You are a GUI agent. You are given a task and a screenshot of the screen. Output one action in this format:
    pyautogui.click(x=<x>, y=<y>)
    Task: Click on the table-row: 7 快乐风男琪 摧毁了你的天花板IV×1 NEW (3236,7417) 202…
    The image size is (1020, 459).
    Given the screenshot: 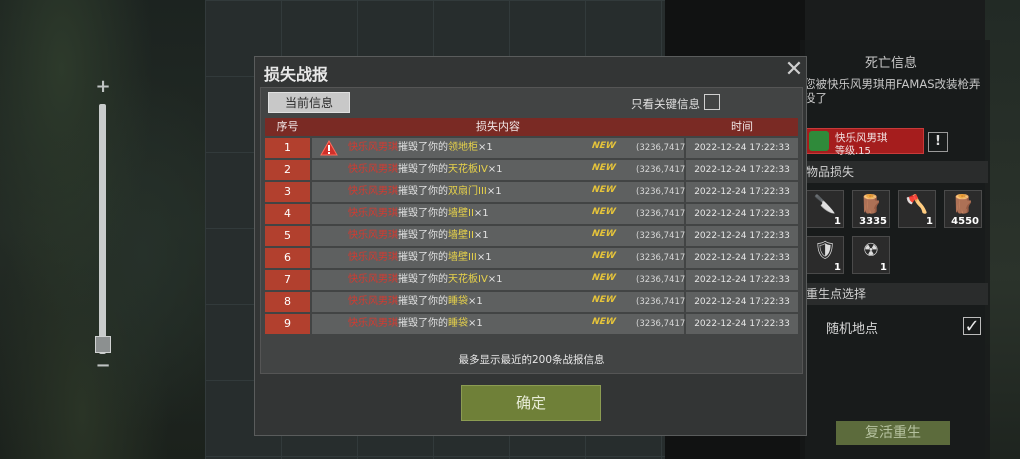 What is the action you would take?
    pyautogui.click(x=531, y=280)
    